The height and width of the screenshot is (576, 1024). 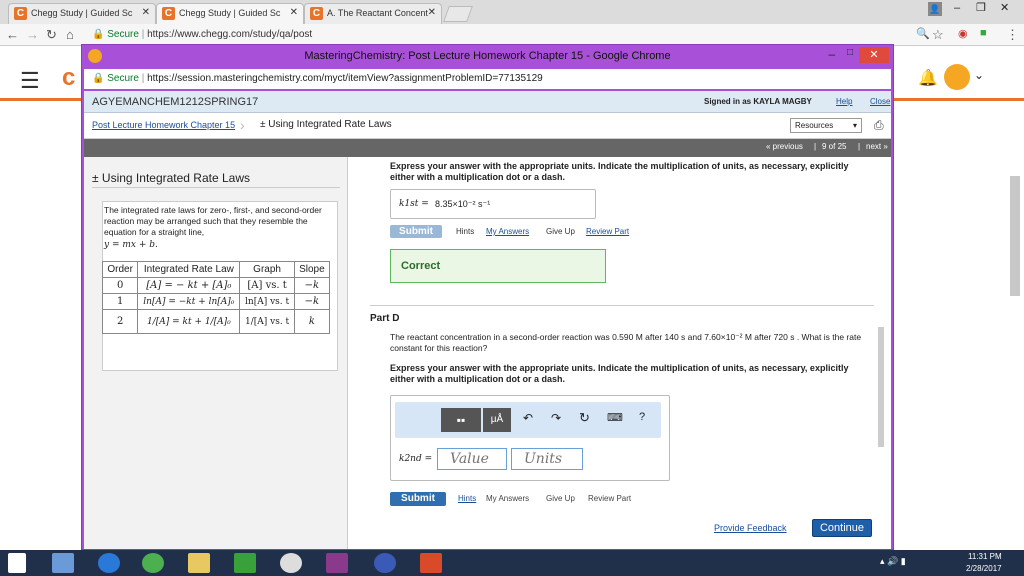 I want to click on table-cell: ln[A] = −kt + ln[A]₀, so click(x=189, y=301).